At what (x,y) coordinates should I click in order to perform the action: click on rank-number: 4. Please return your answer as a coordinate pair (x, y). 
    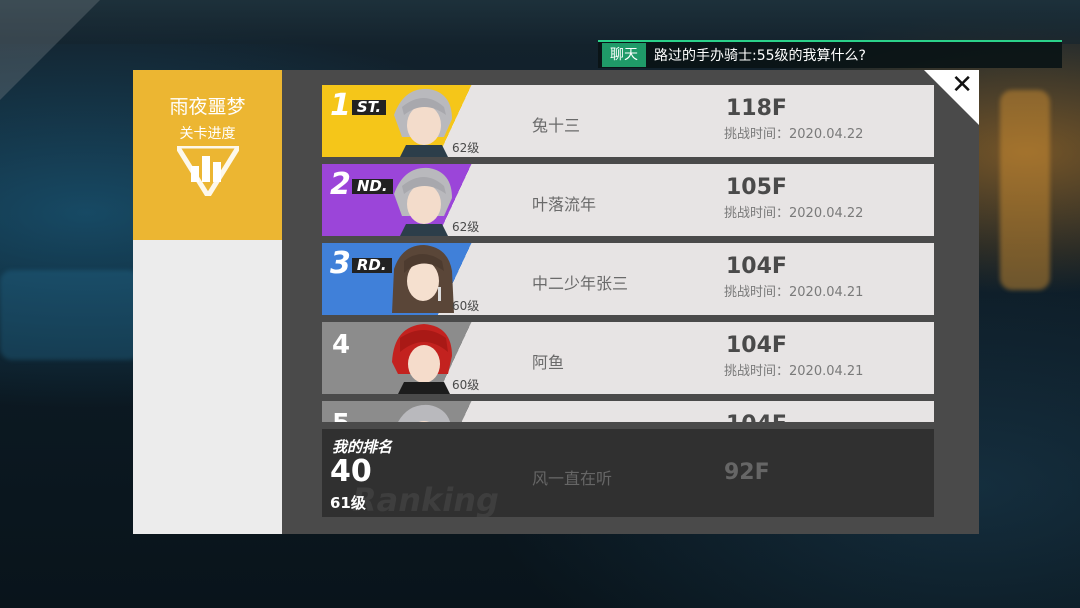
    Looking at the image, I should click on (341, 345).